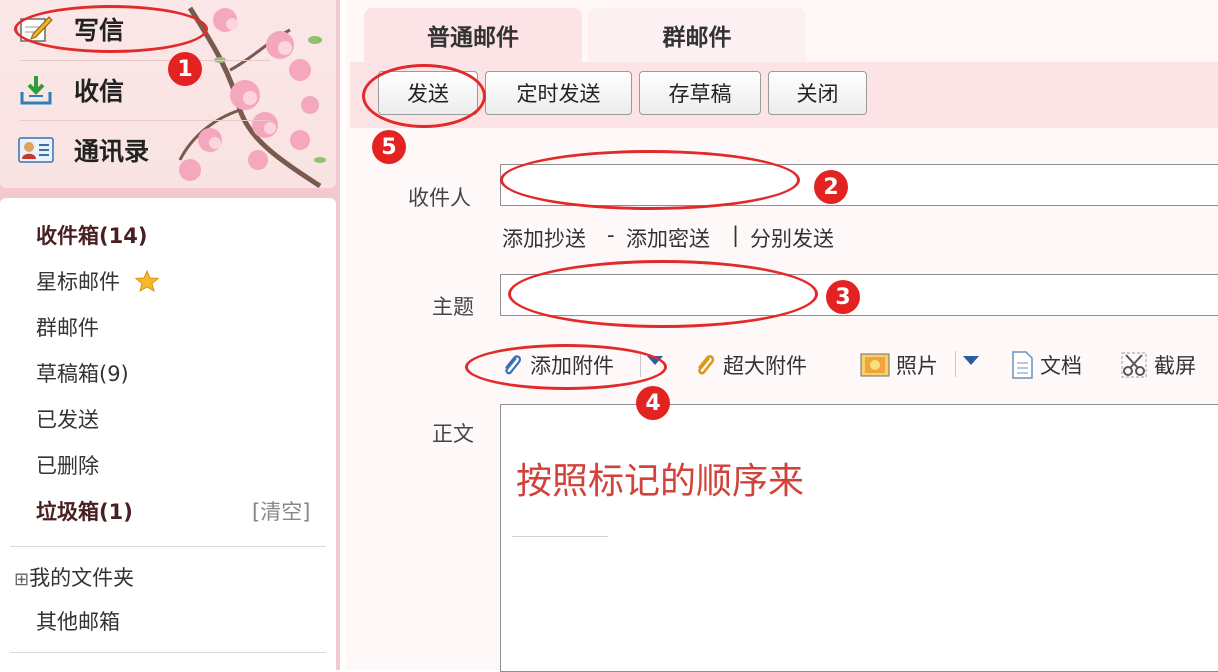  I want to click on inbox-download-icon, so click(36, 90).